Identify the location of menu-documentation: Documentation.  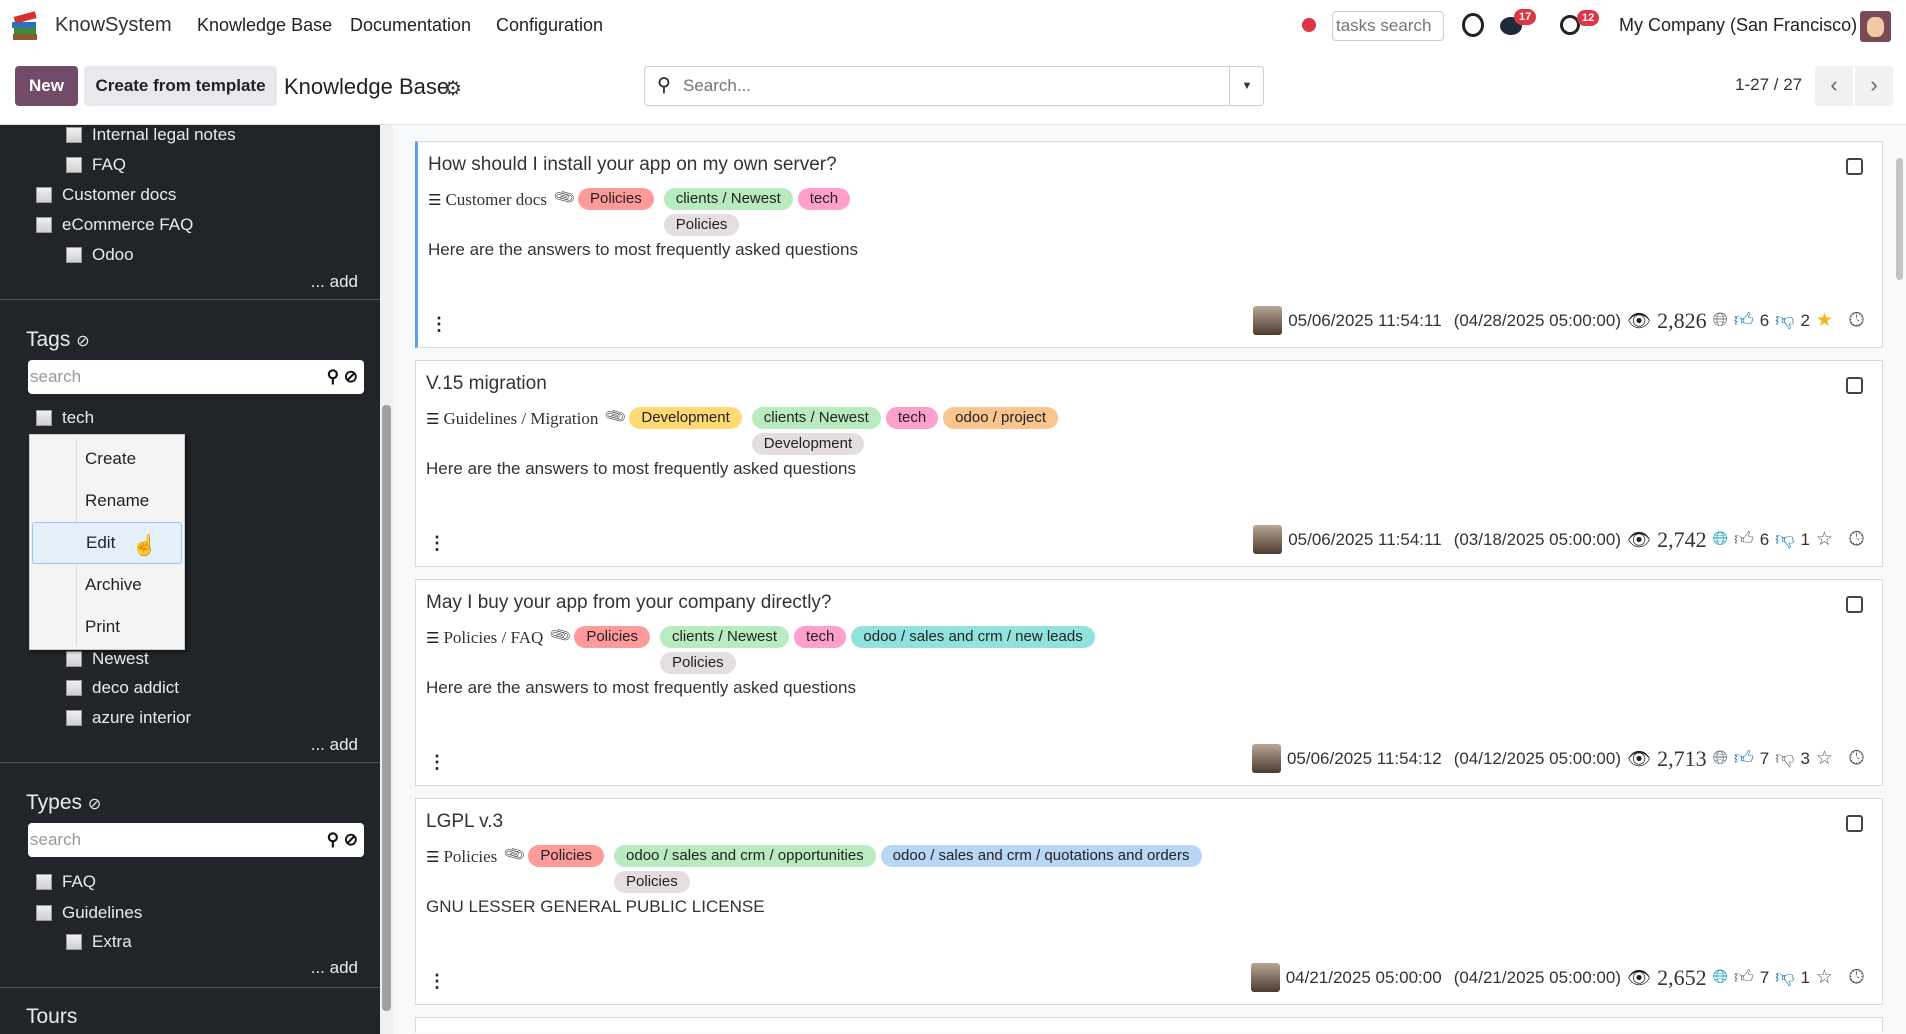
(410, 25).